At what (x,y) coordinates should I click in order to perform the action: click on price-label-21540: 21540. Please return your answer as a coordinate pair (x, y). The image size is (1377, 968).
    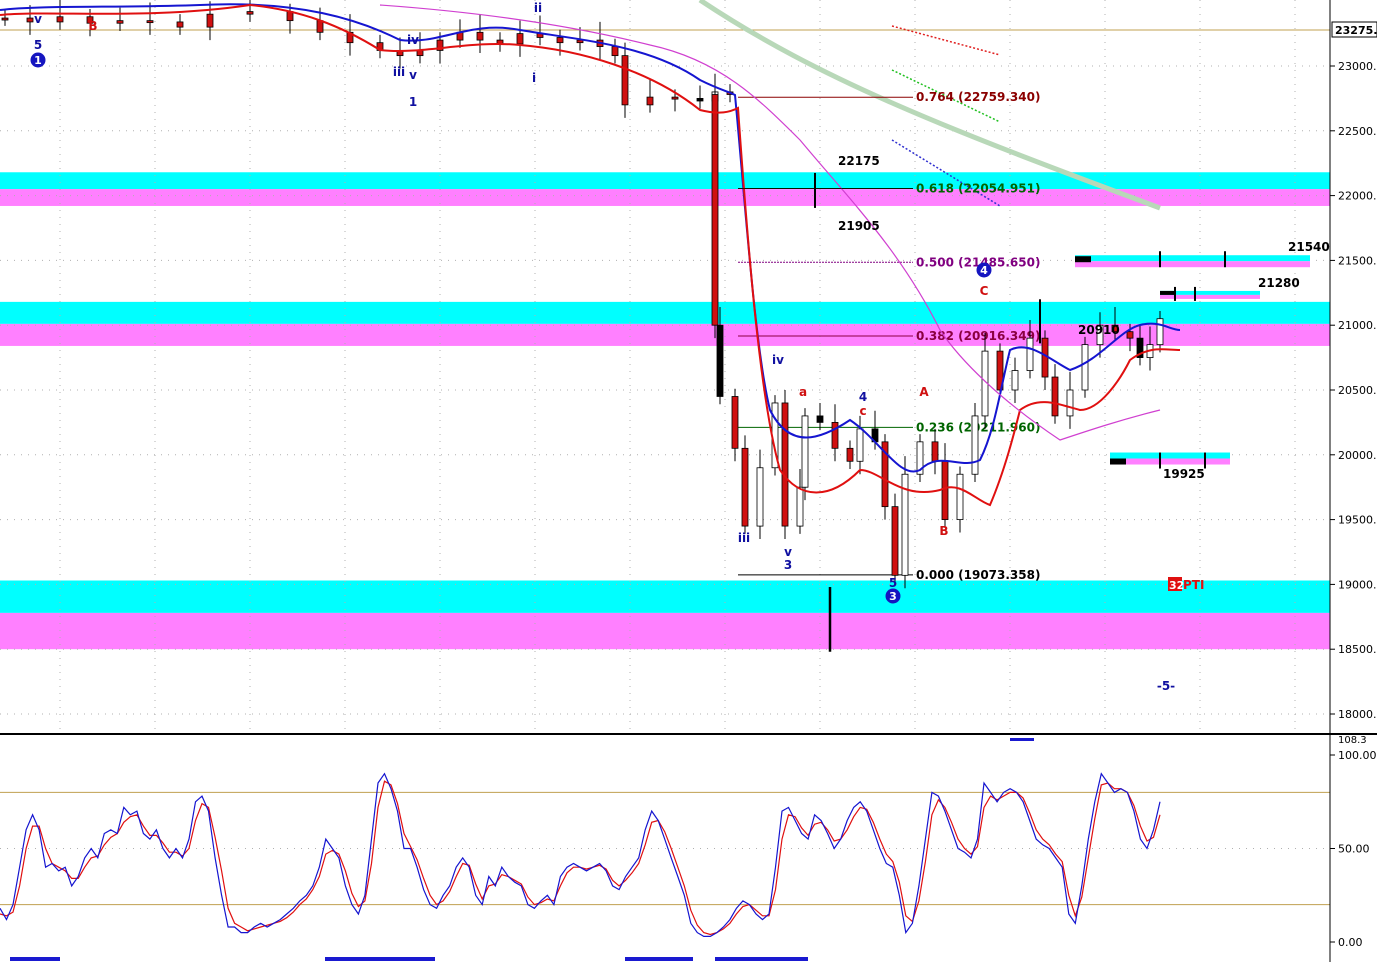
    Looking at the image, I should click on (1309, 247).